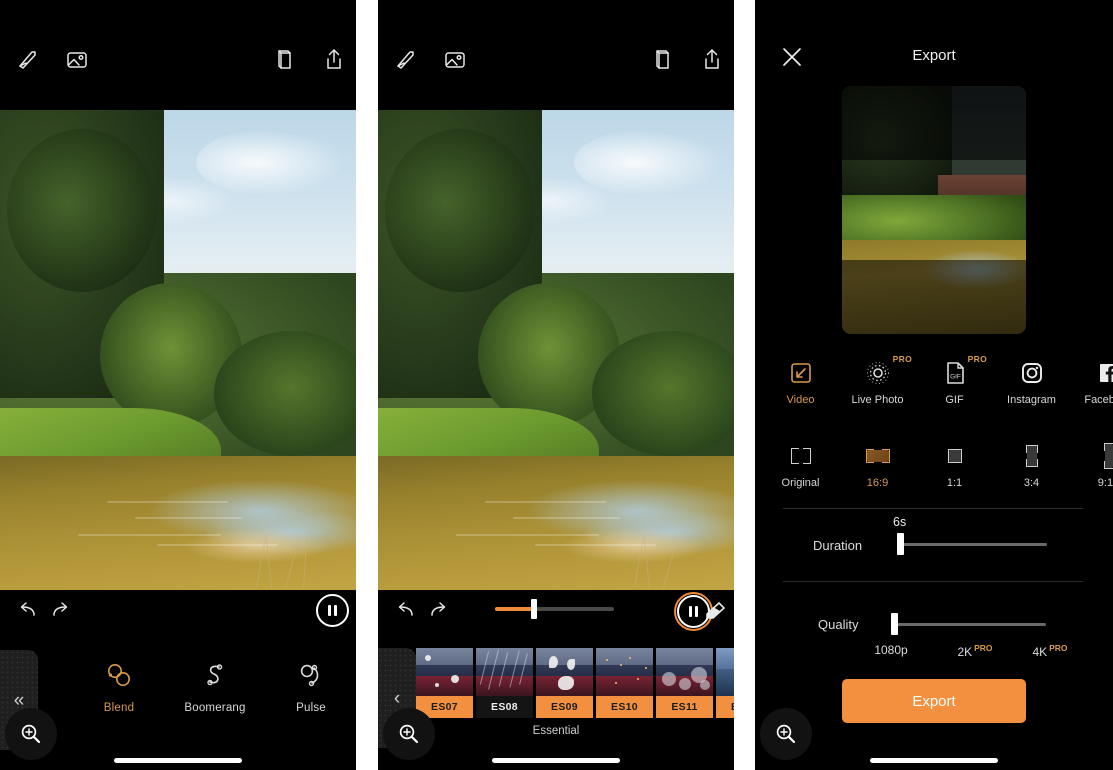 This screenshot has height=770, width=1113. I want to click on ratio-16-9: 16:9, so click(877, 466).